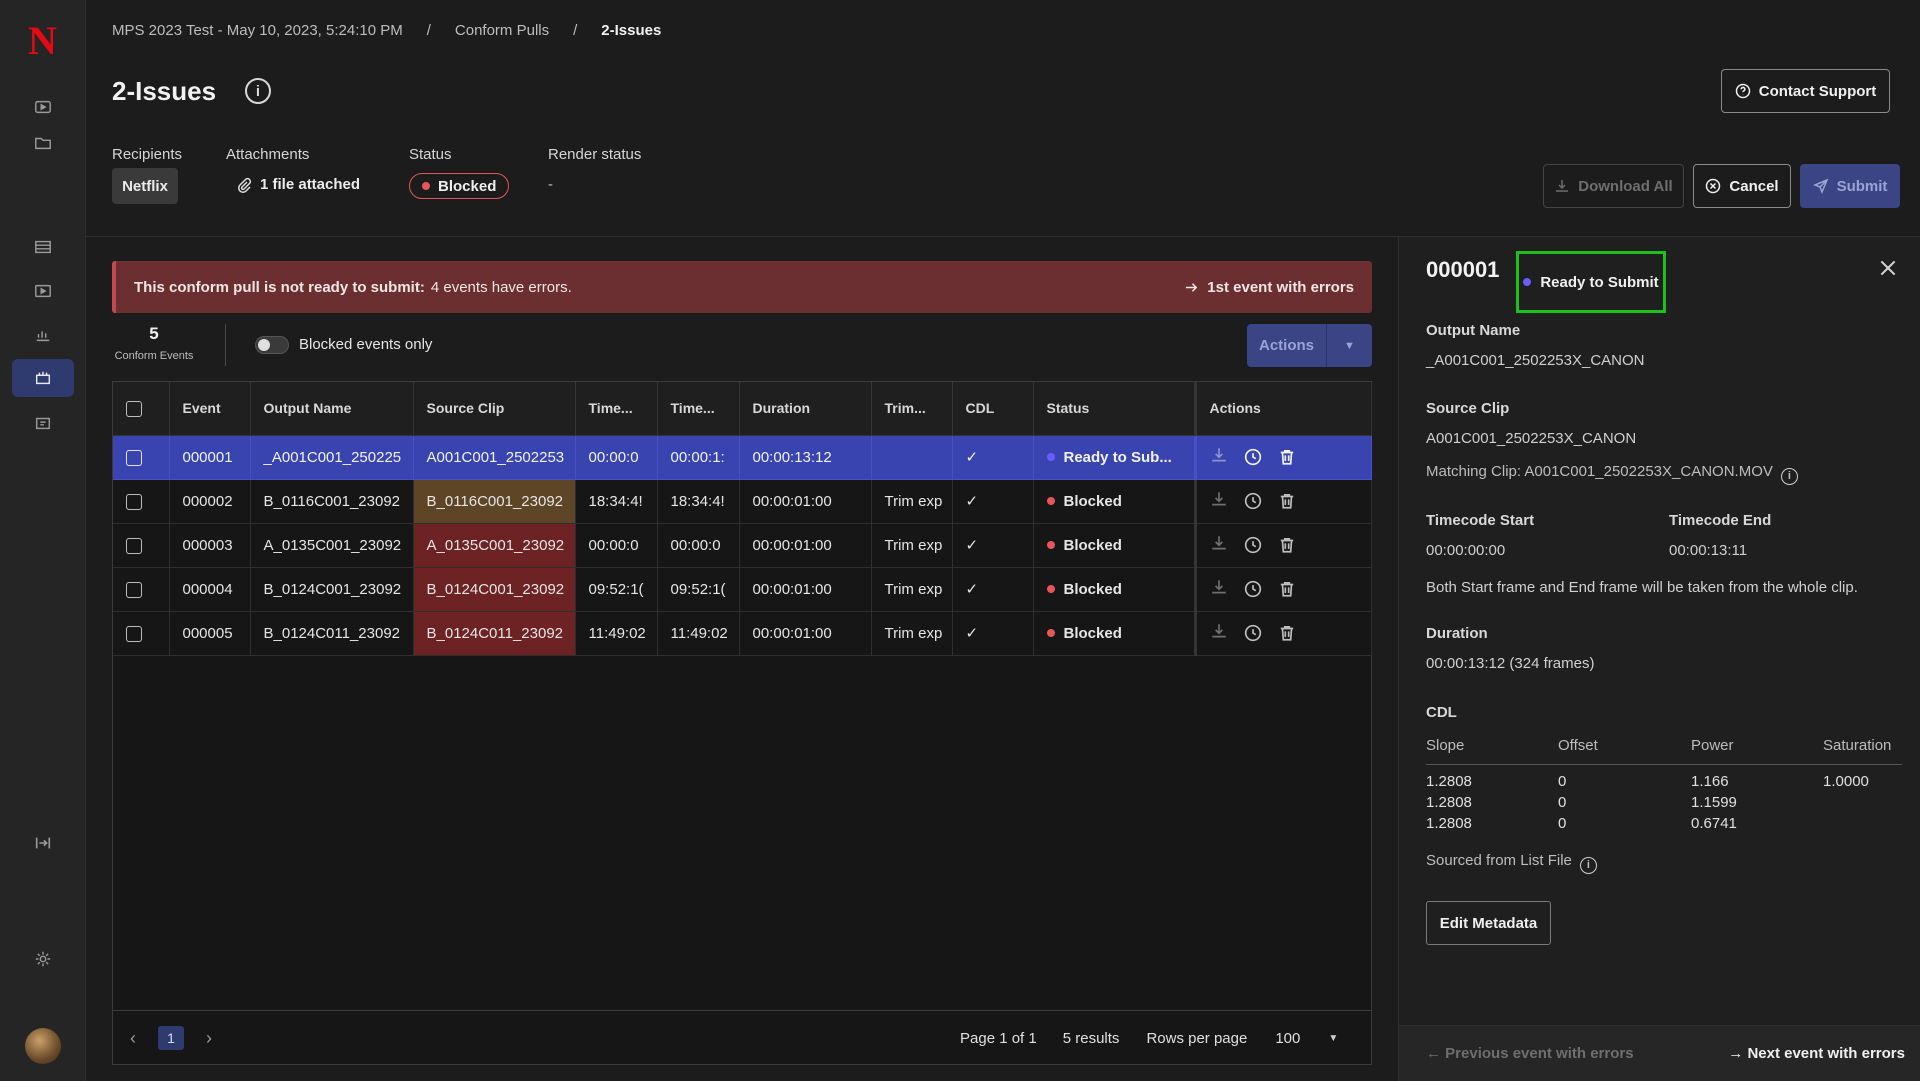  What do you see at coordinates (805, 589) in the screenshot?
I see `duration-cell: 00:00:01:00` at bounding box center [805, 589].